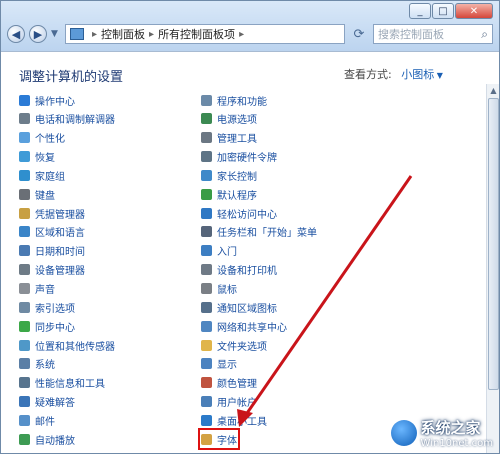  I want to click on control-panel-item: 家庭组, so click(42, 175).